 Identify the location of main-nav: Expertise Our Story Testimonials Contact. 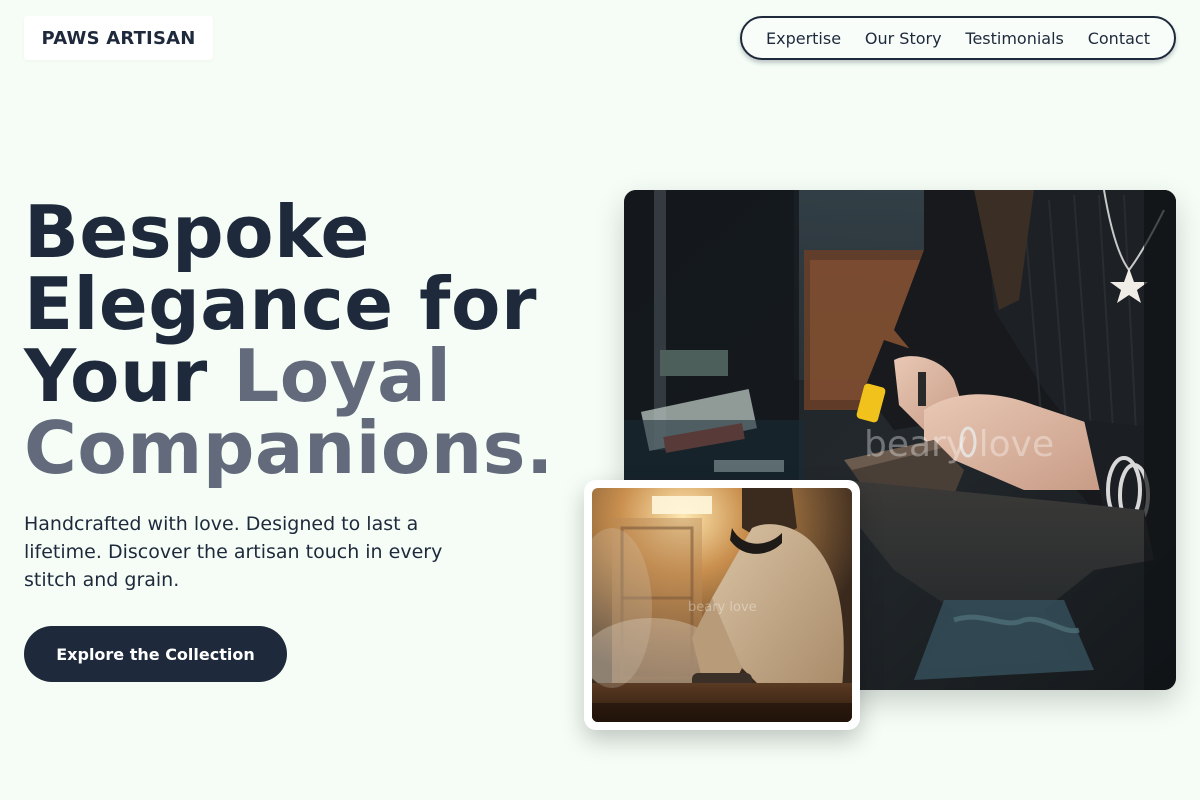
(958, 38).